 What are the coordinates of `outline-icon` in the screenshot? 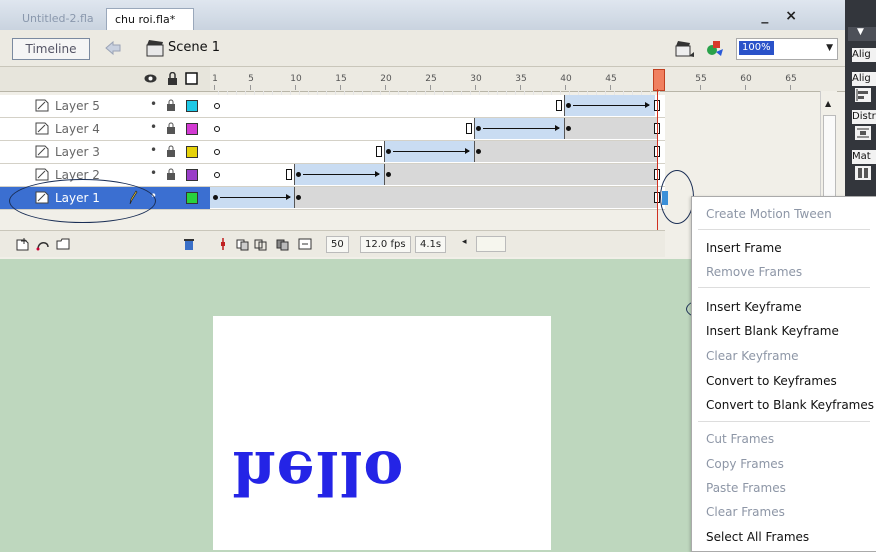 It's located at (191, 78).